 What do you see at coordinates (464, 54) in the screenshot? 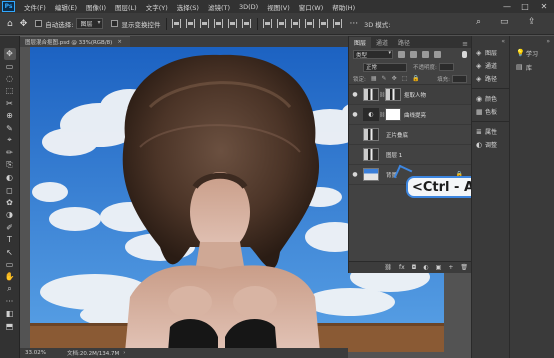
I see `filter-toggle` at bounding box center [464, 54].